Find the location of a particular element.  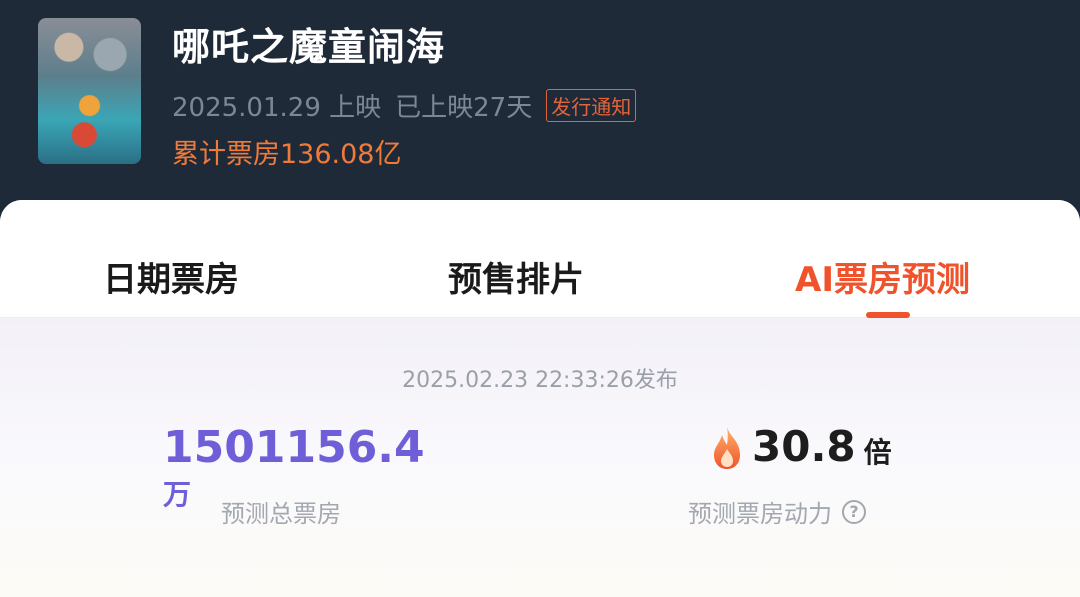

prediction-power-unit: 倍 is located at coordinates (877, 452).